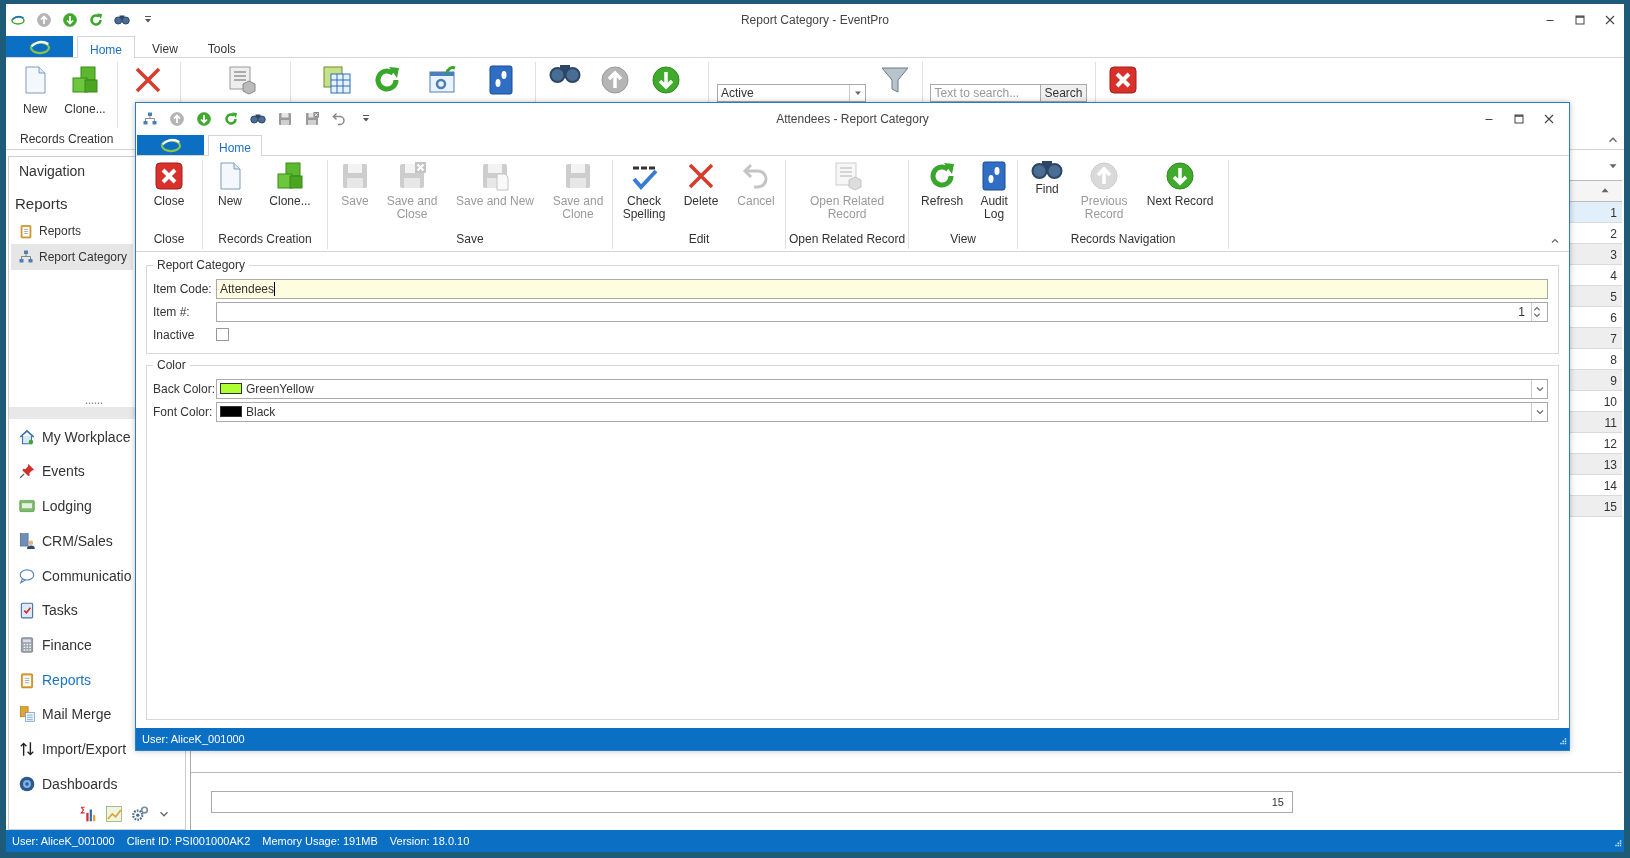 This screenshot has width=1630, height=858. Describe the element at coordinates (27, 540) in the screenshot. I see `building-person-icon` at that location.